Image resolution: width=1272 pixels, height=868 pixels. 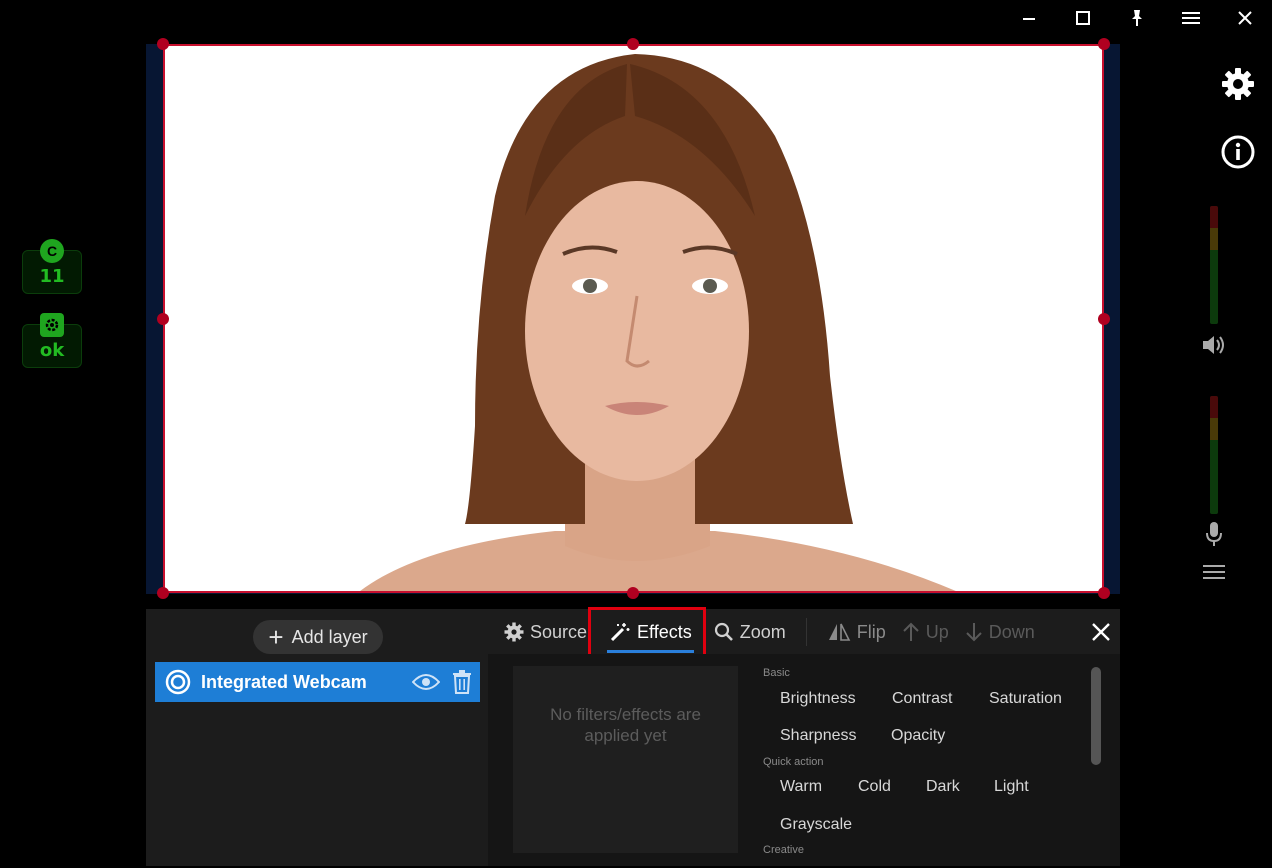 I want to click on badge-gear-value: ok, so click(x=52, y=350).